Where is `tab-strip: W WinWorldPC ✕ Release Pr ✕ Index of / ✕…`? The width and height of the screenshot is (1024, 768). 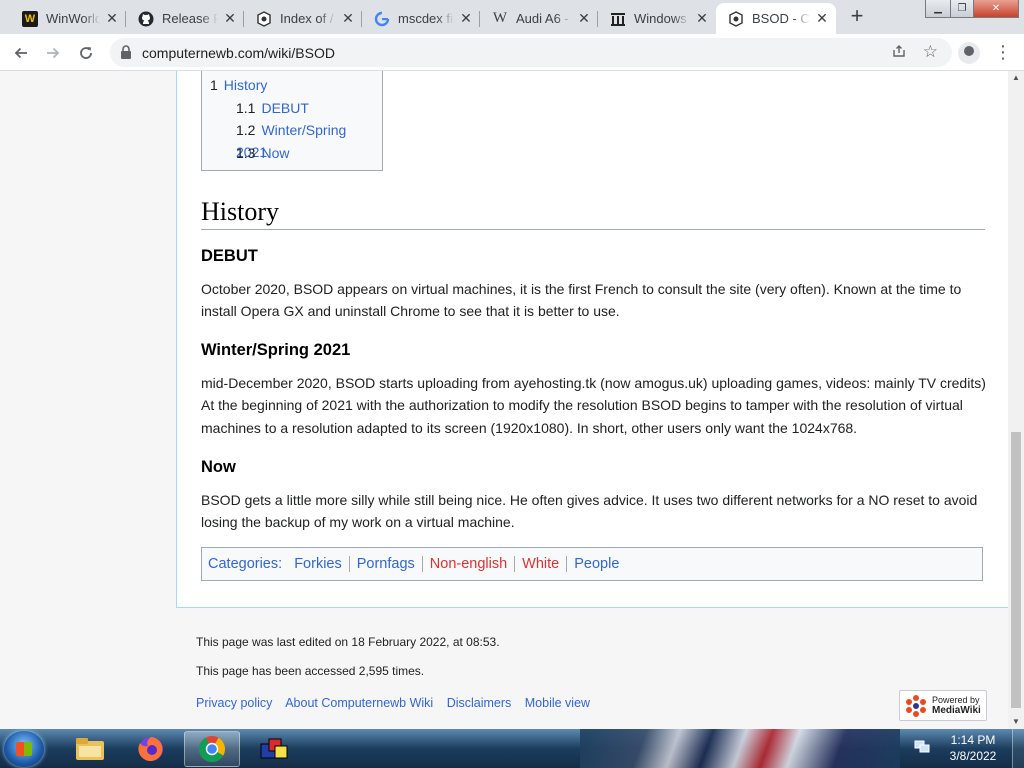 tab-strip: W WinWorldPC ✕ Release Pr ✕ Index of / ✕… is located at coordinates (512, 17).